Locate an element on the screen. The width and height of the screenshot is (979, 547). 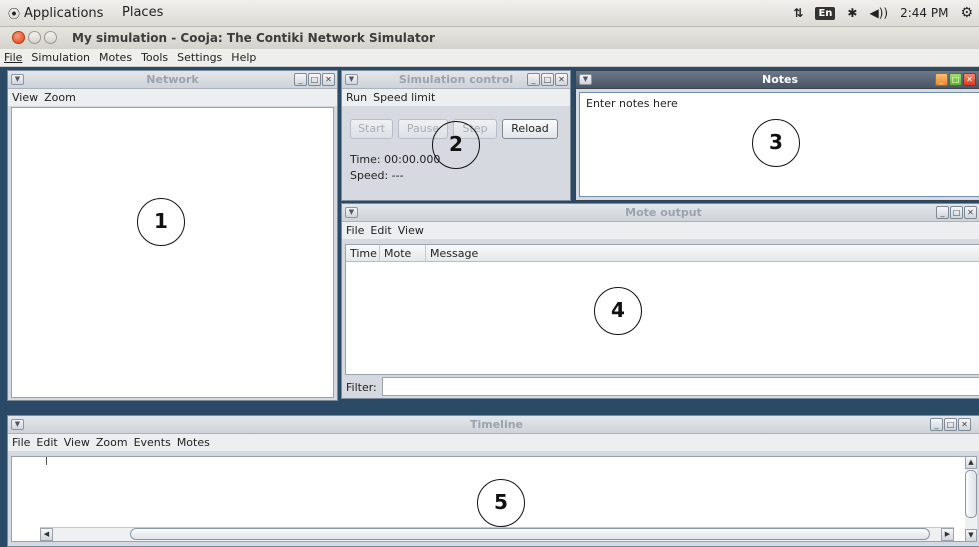
applications-label: Applications is located at coordinates (64, 13).